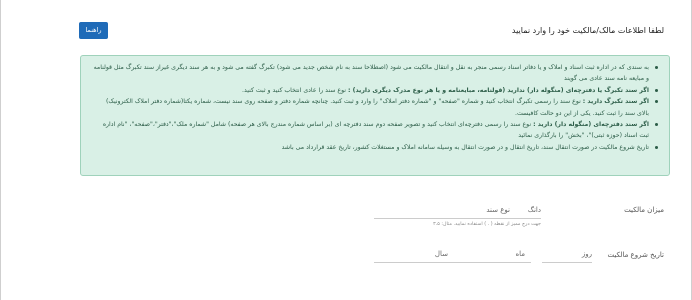  Describe the element at coordinates (586, 254) in the screenshot. I see `day-placeholder: روز` at that location.